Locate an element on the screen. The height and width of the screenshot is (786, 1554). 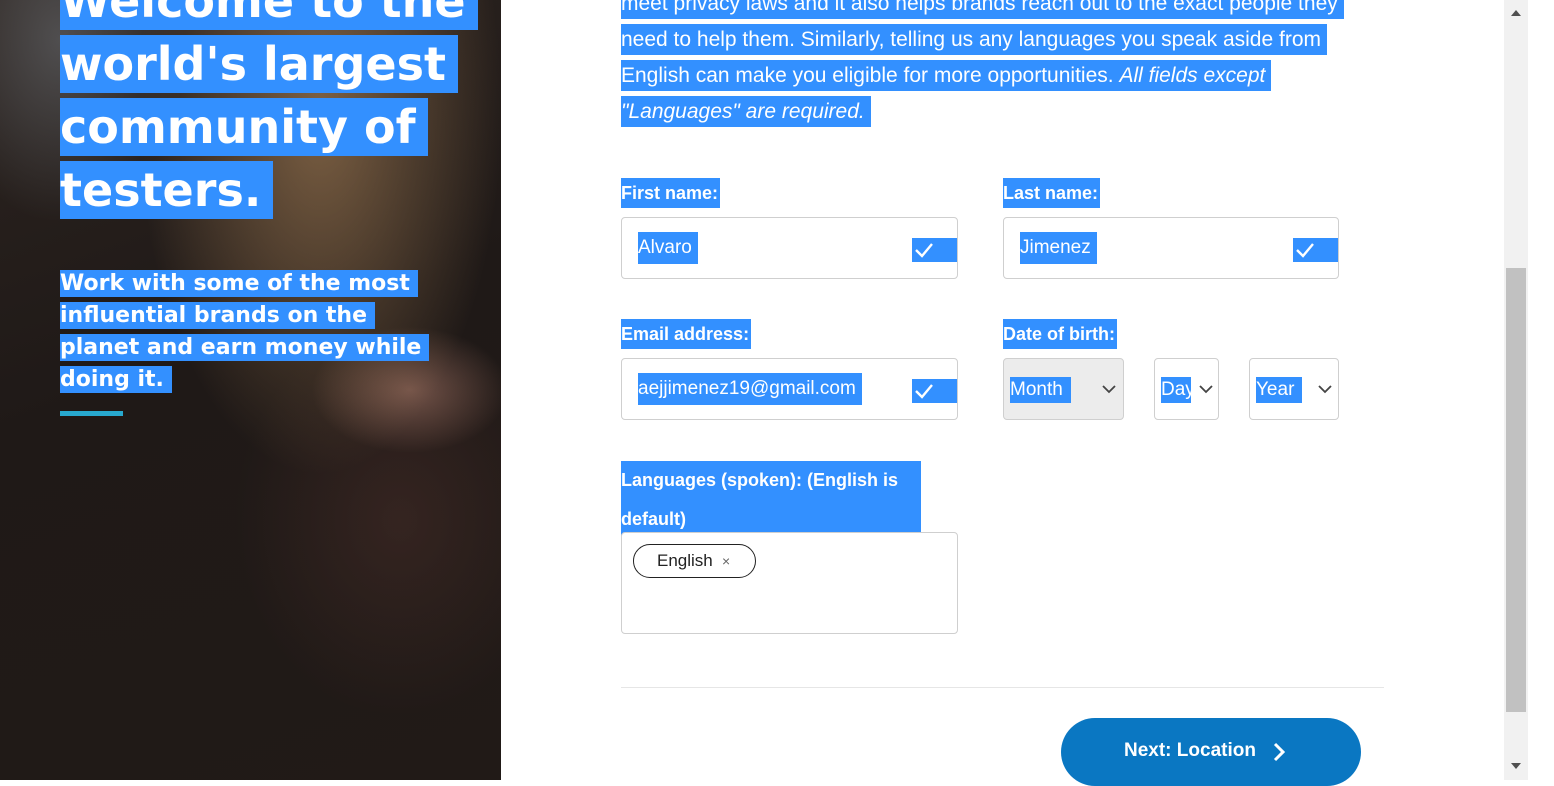
hero-title-line: testers. is located at coordinates (167, 190).